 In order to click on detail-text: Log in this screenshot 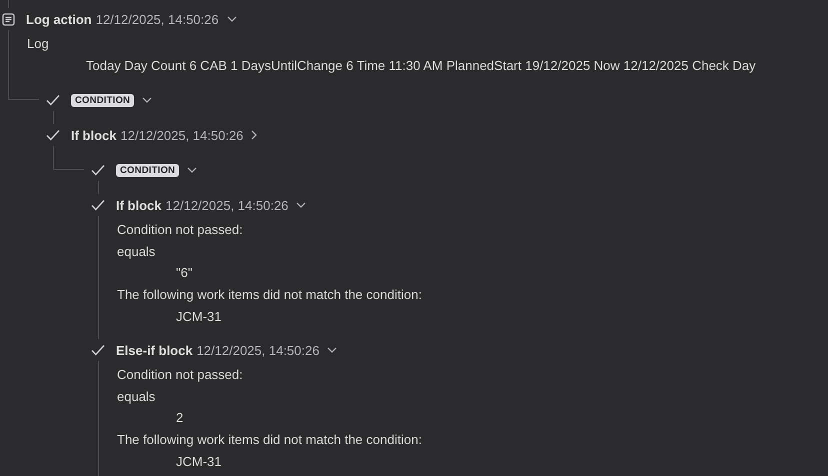, I will do `click(38, 43)`.